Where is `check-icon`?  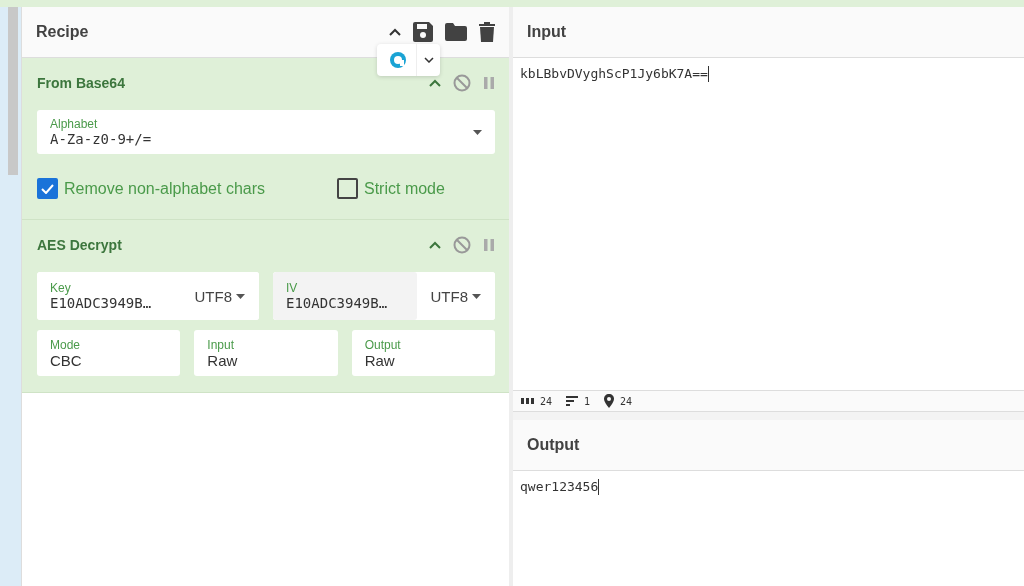 check-icon is located at coordinates (47, 188).